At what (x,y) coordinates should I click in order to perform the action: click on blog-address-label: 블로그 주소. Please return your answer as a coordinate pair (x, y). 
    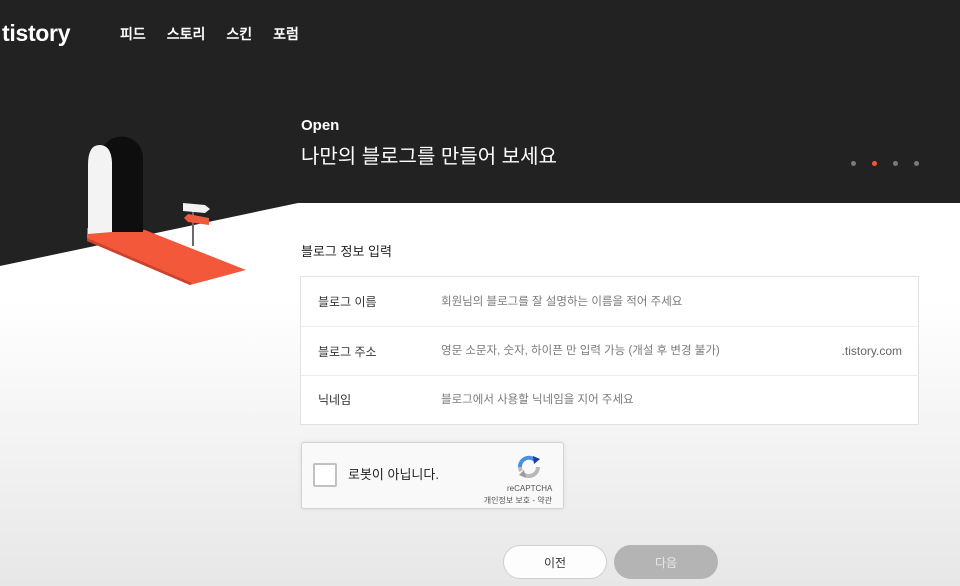
    Looking at the image, I should click on (347, 351).